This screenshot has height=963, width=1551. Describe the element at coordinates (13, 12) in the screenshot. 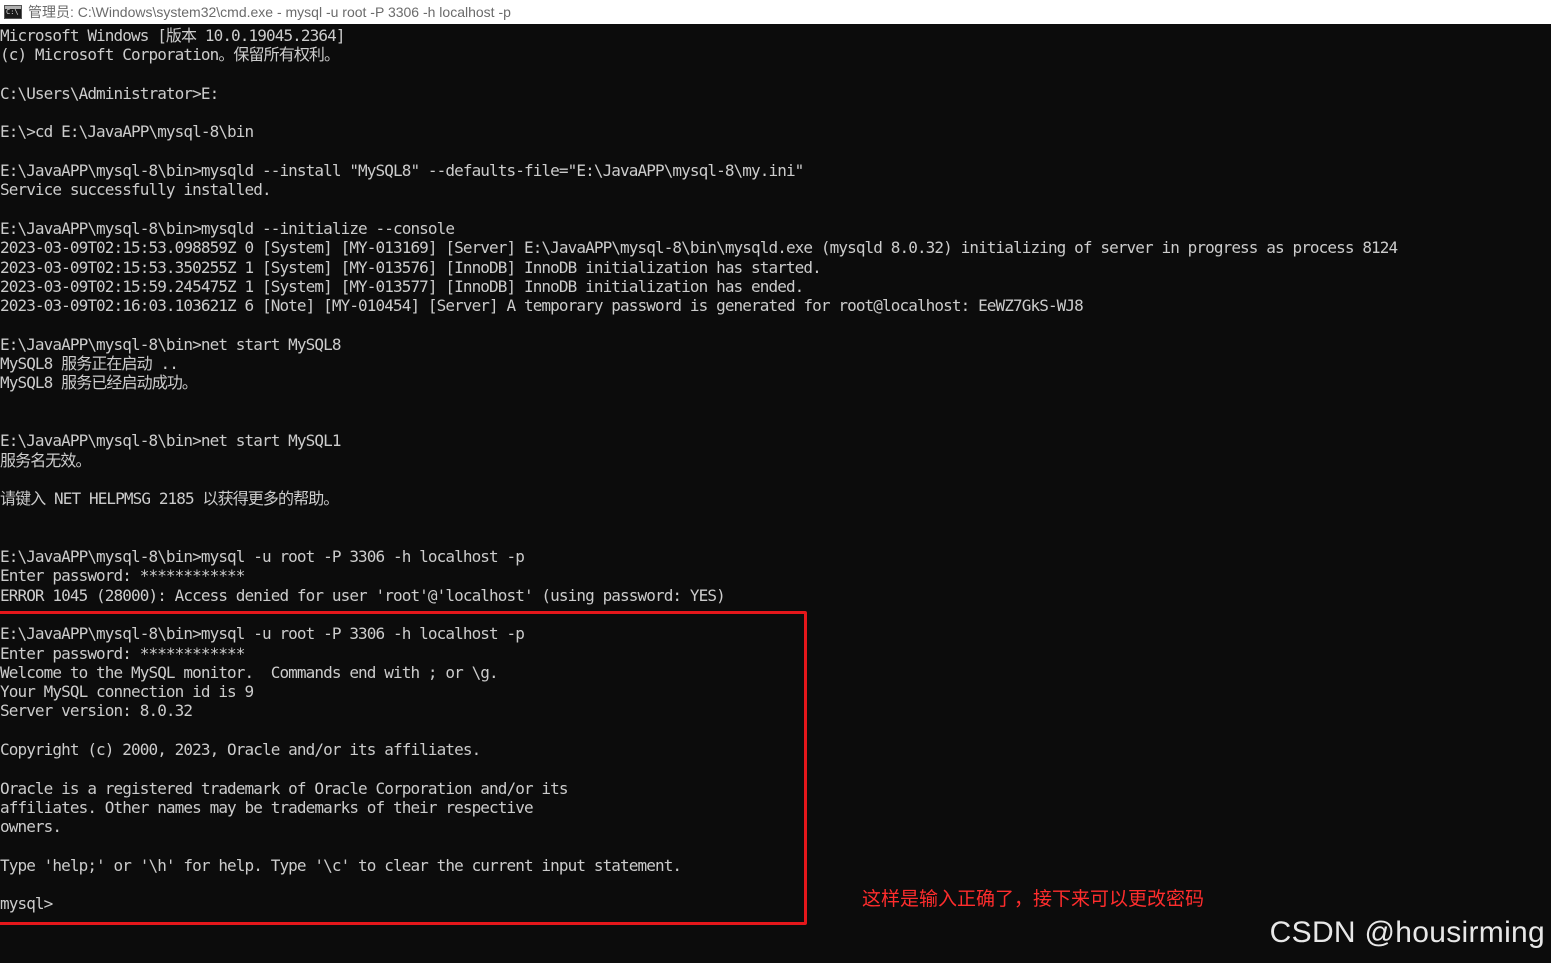

I see `cmd-icon` at that location.